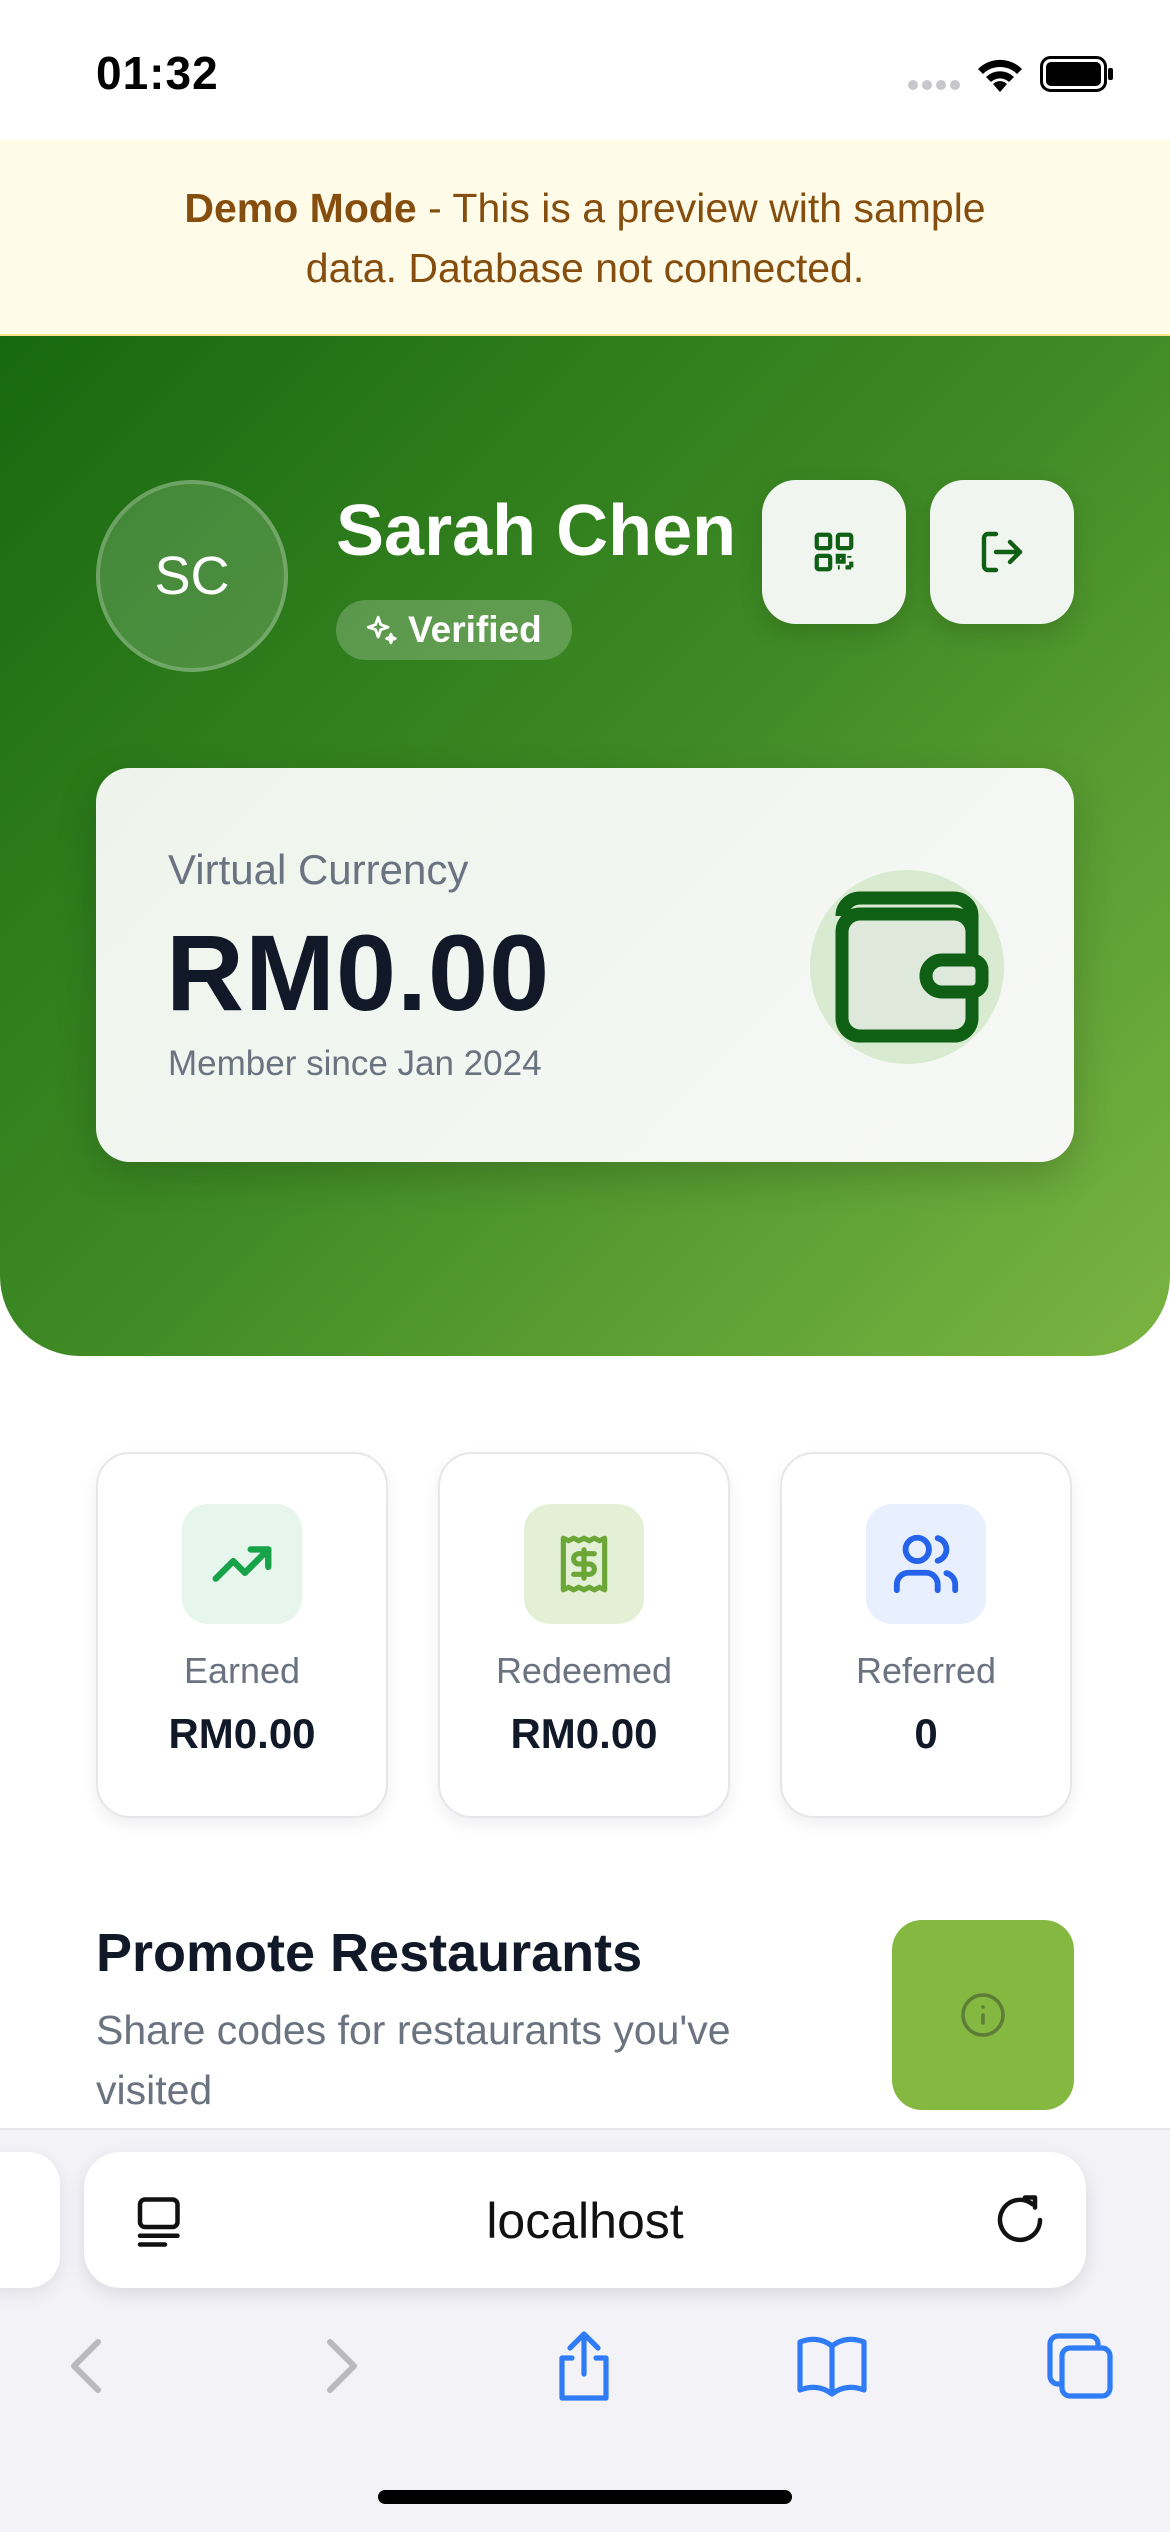  Describe the element at coordinates (157, 73) in the screenshot. I see `status-time: 01:32` at that location.